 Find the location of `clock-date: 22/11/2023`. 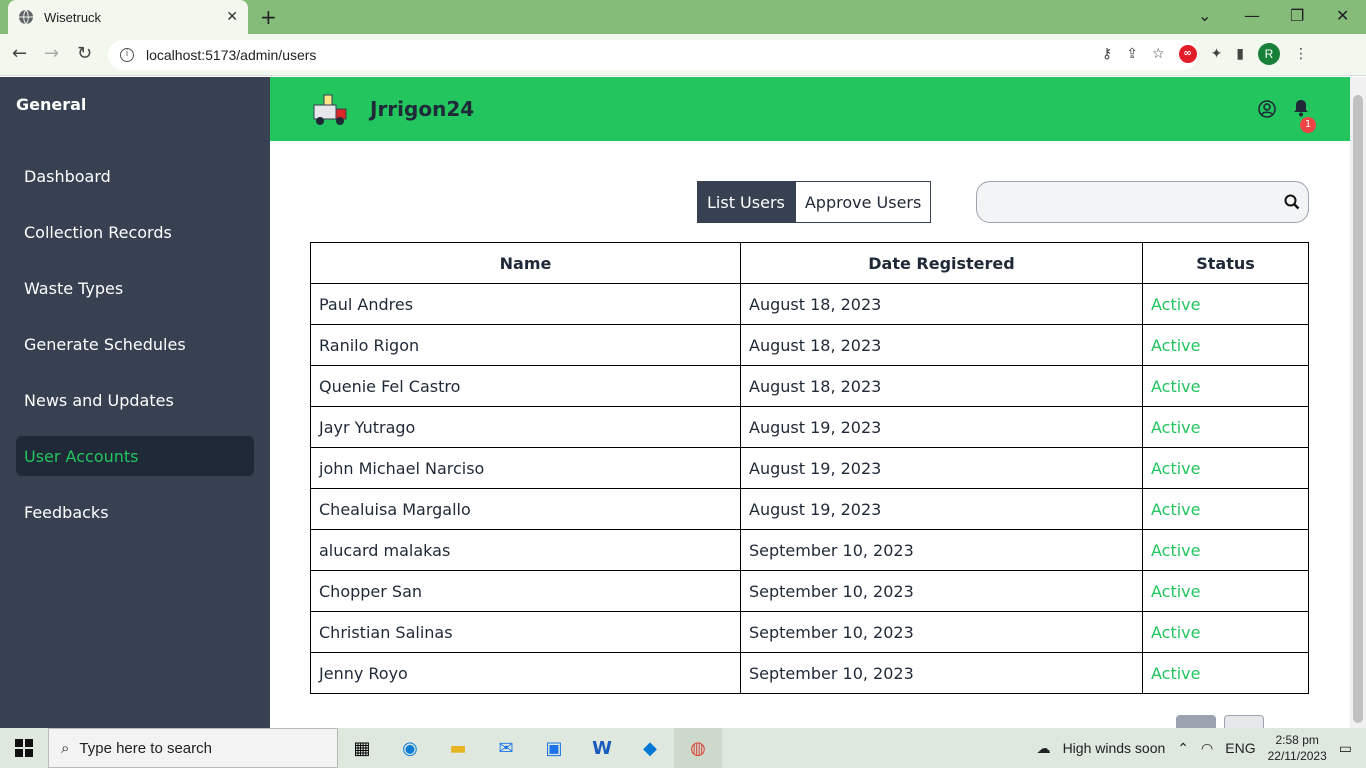

clock-date: 22/11/2023 is located at coordinates (1297, 756).